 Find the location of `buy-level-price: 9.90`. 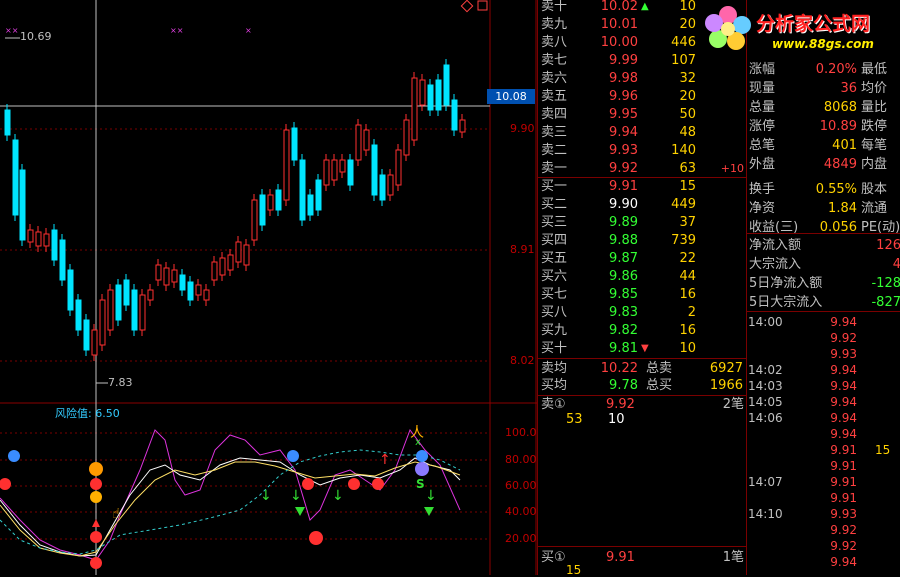

buy-level-price: 9.90 is located at coordinates (623, 204).